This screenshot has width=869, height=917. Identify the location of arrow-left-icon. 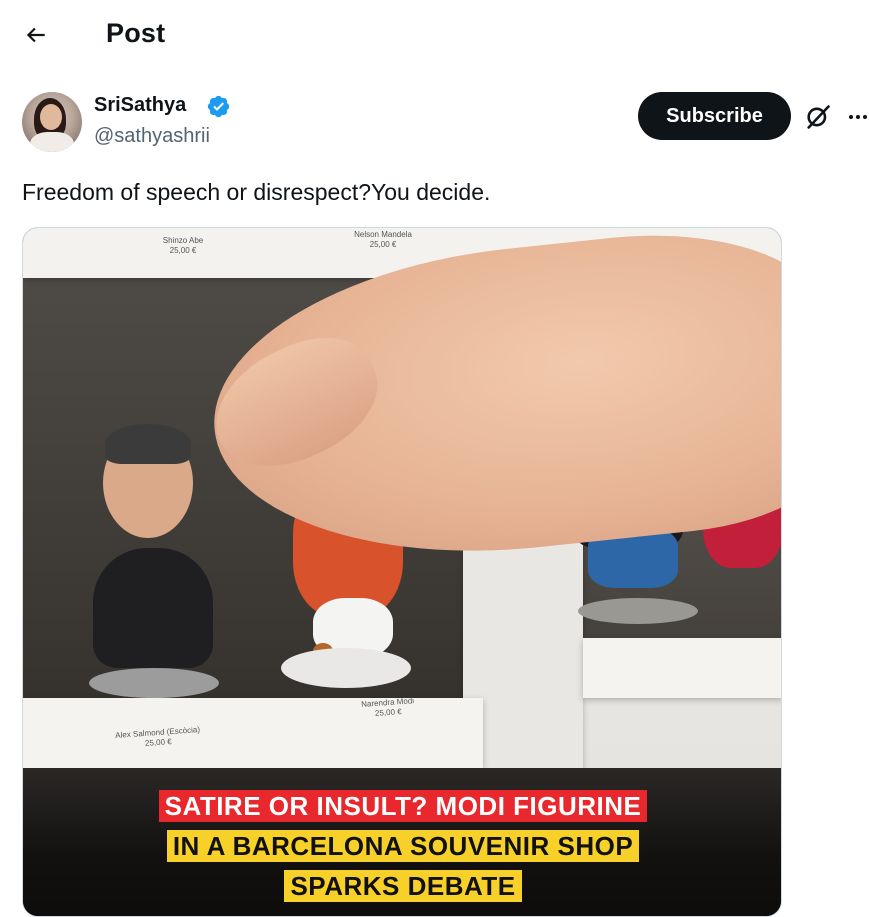
(35, 35).